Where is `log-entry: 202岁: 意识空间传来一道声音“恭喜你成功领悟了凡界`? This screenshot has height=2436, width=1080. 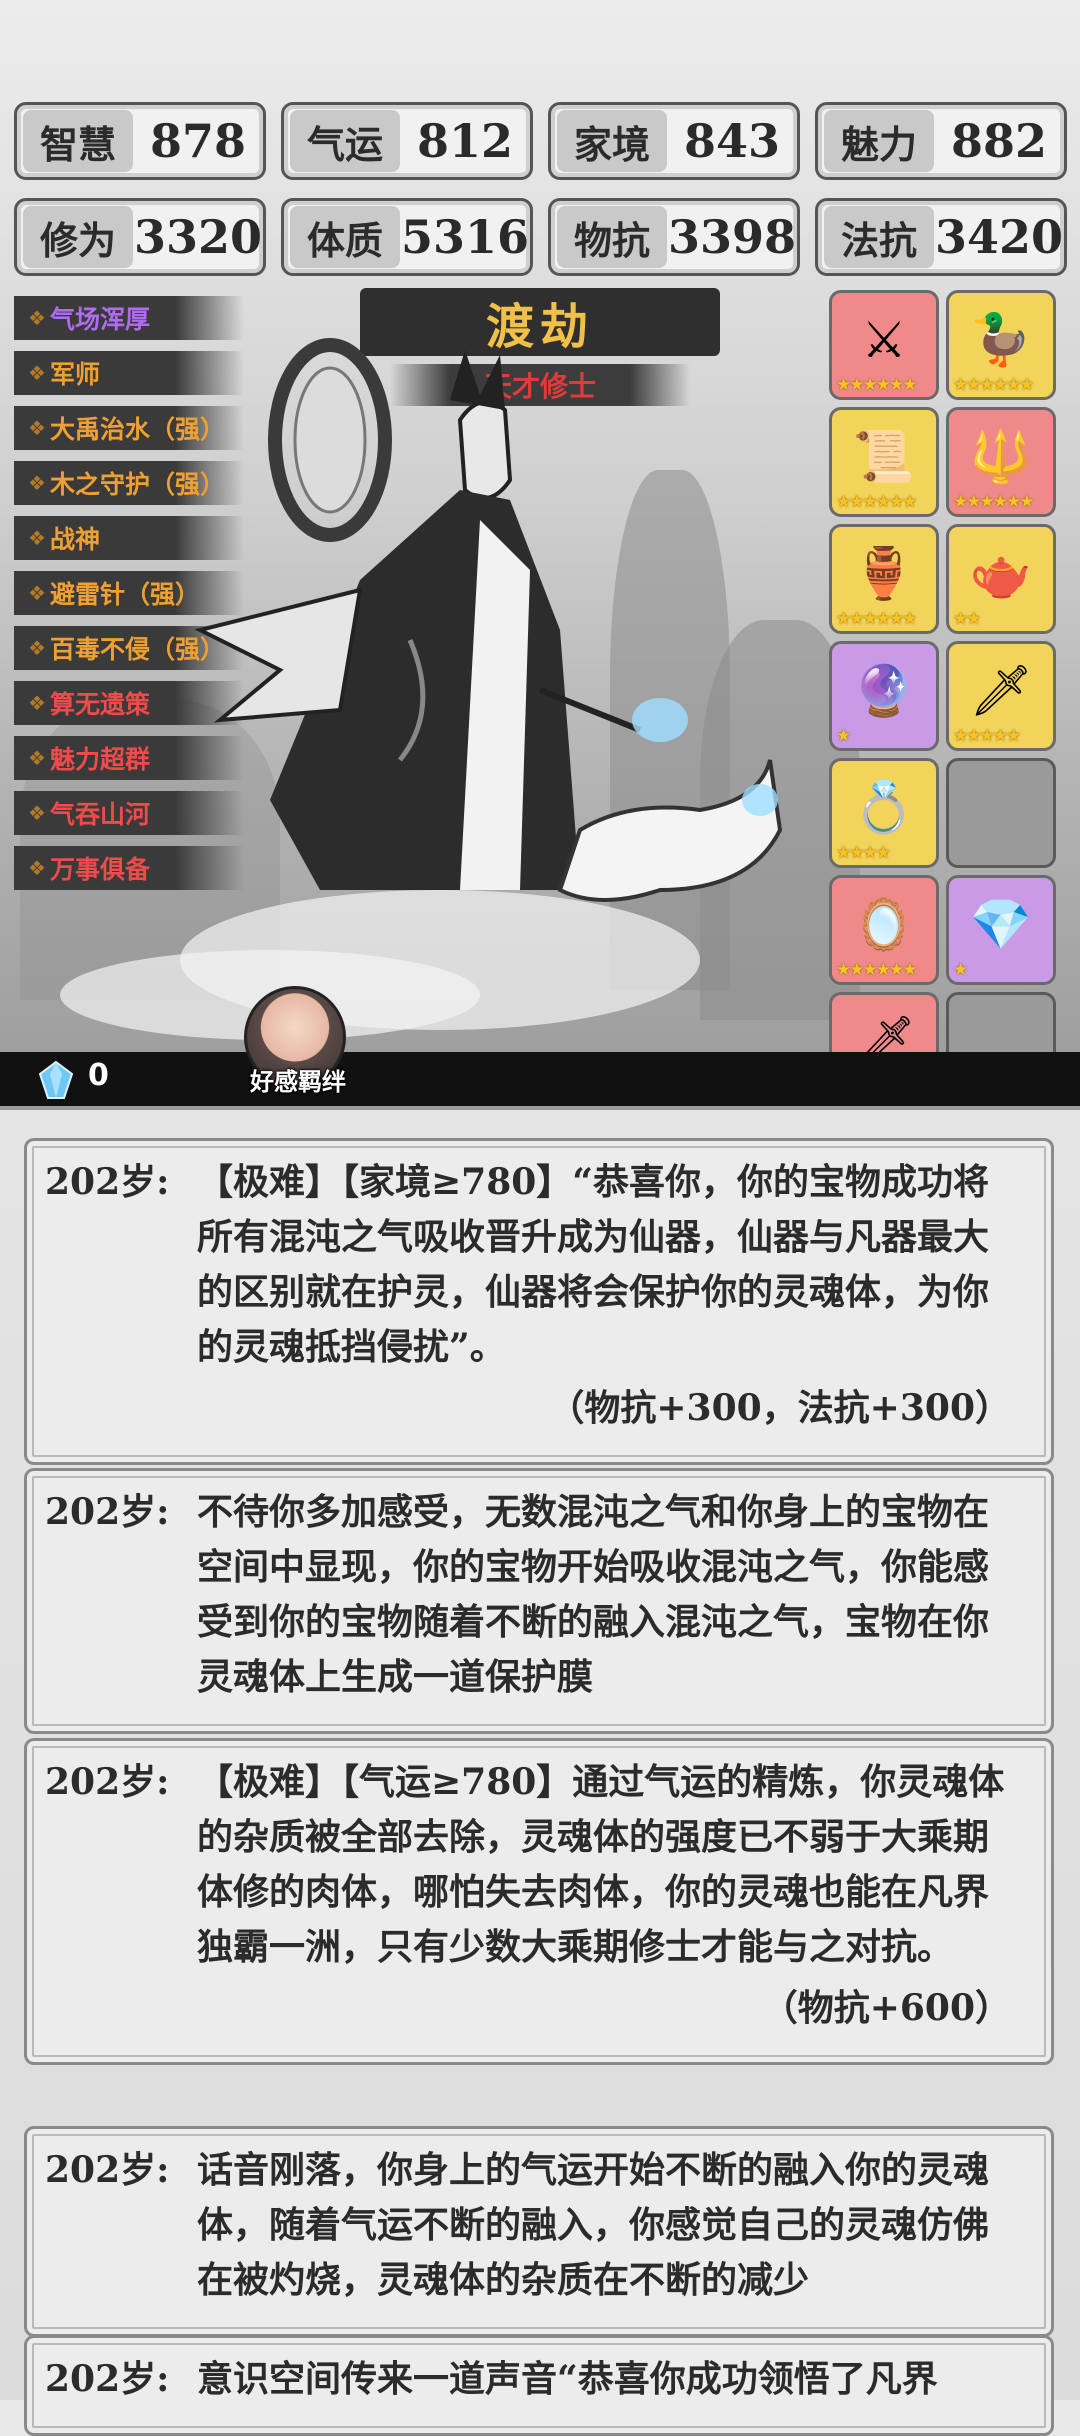 log-entry: 202岁: 意识空间传来一道声音“恭喜你成功领悟了凡界 is located at coordinates (539, 2385).